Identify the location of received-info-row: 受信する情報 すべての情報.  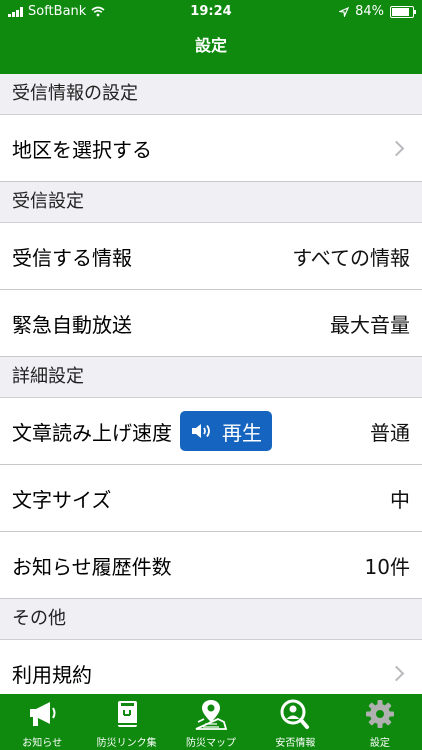
(211, 256).